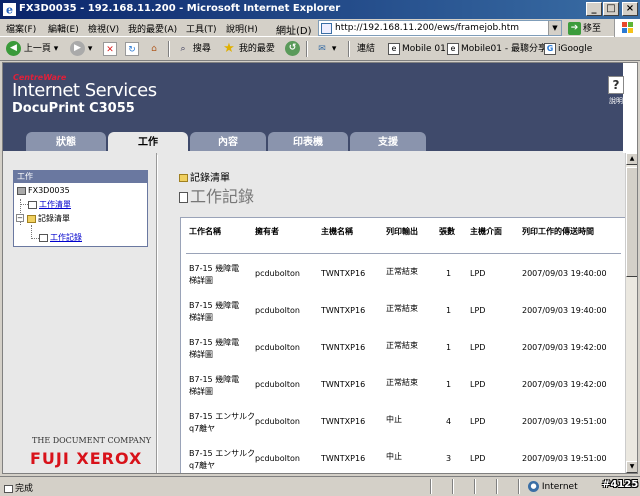 This screenshot has height=496, width=640. I want to click on mail-button: ✉ ▾, so click(325, 49).